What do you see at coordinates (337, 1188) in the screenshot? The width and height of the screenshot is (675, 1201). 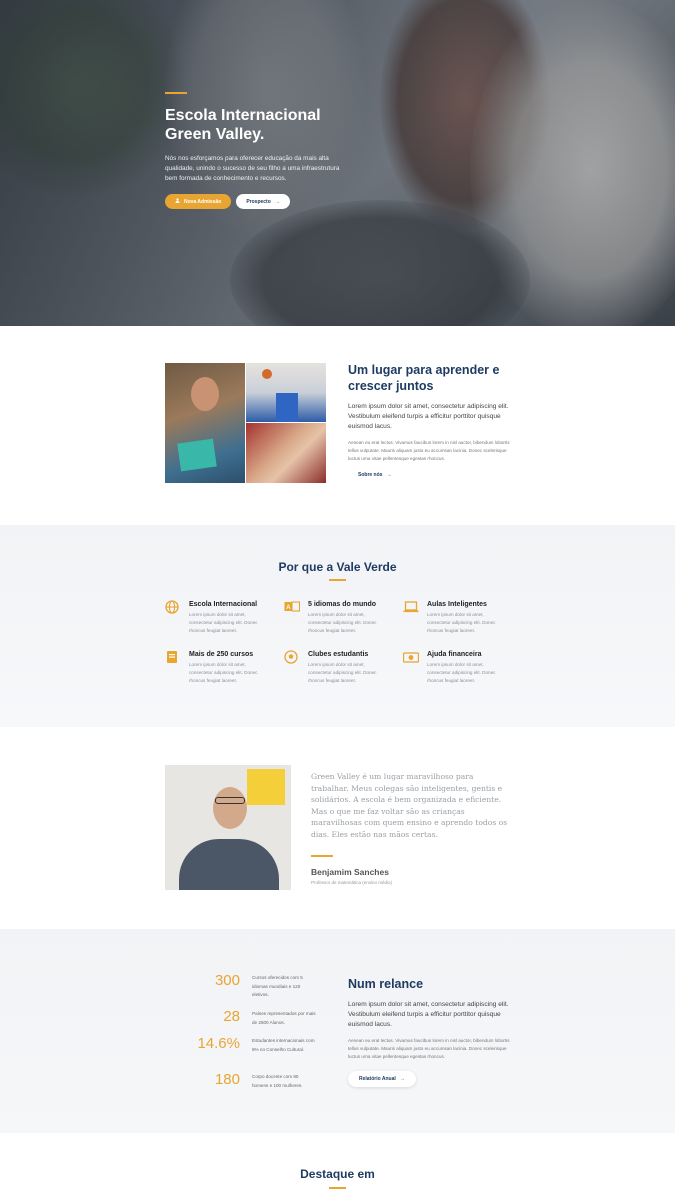 I see `featured-accent-line` at bounding box center [337, 1188].